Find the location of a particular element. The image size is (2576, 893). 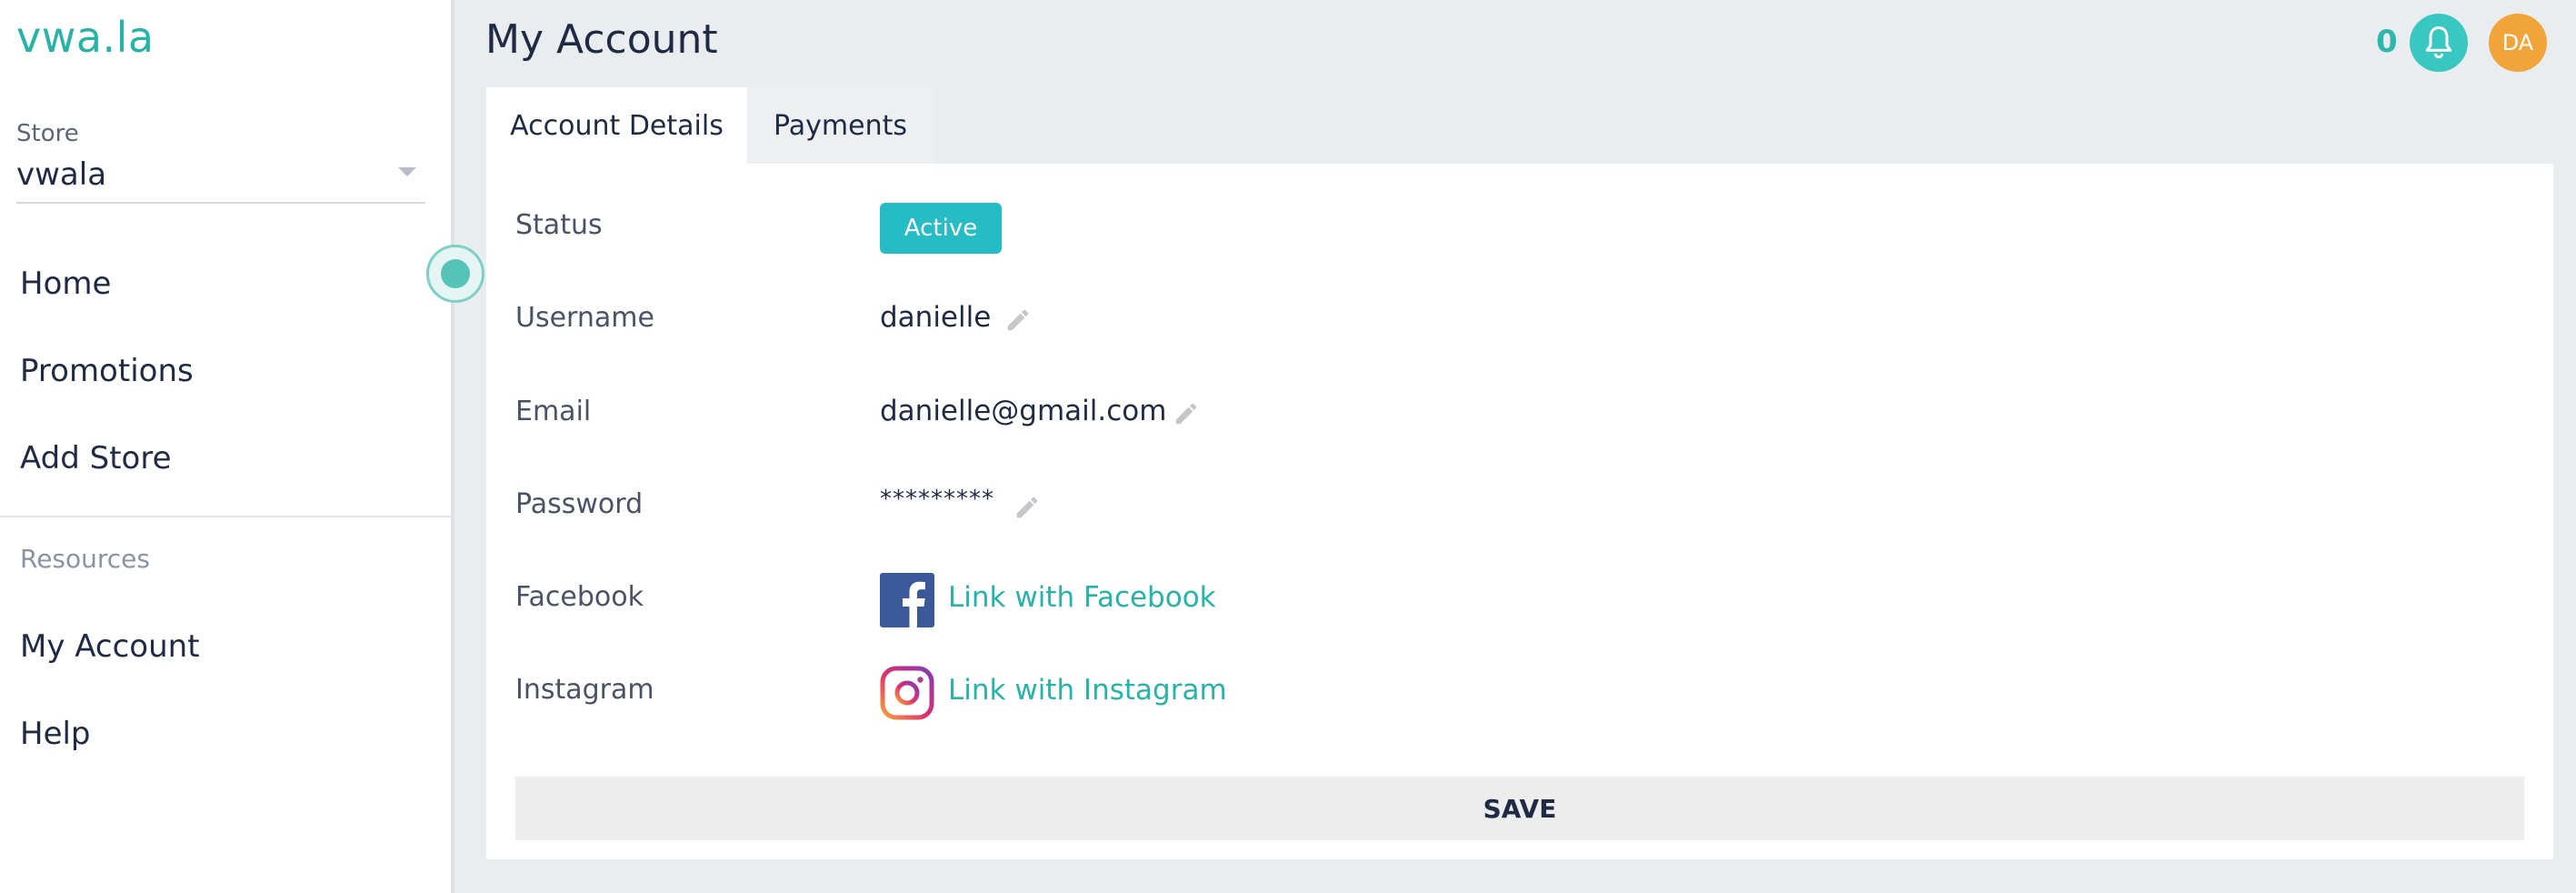

password-value: ********* is located at coordinates (937, 499).